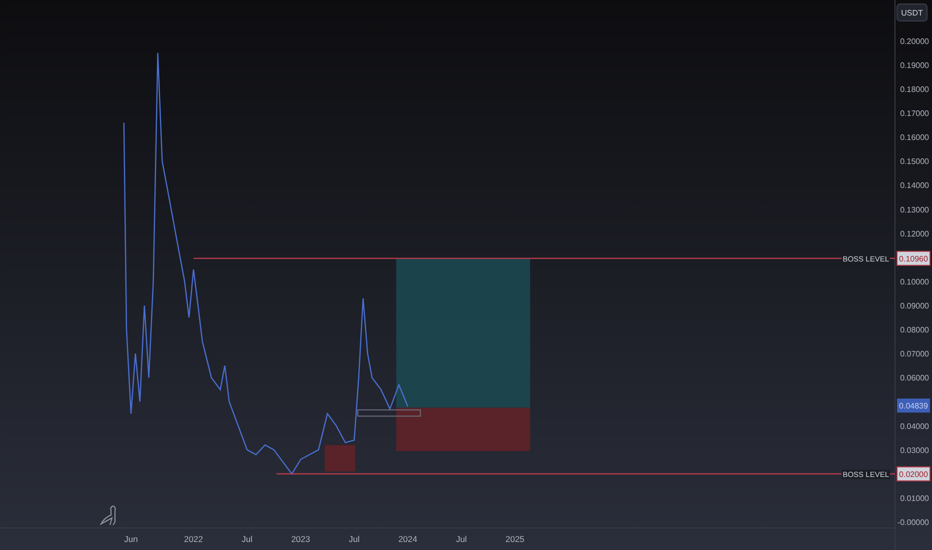 The height and width of the screenshot is (550, 932). Describe the element at coordinates (914, 137) in the screenshot. I see `price-axis-label: 0.16000` at that location.